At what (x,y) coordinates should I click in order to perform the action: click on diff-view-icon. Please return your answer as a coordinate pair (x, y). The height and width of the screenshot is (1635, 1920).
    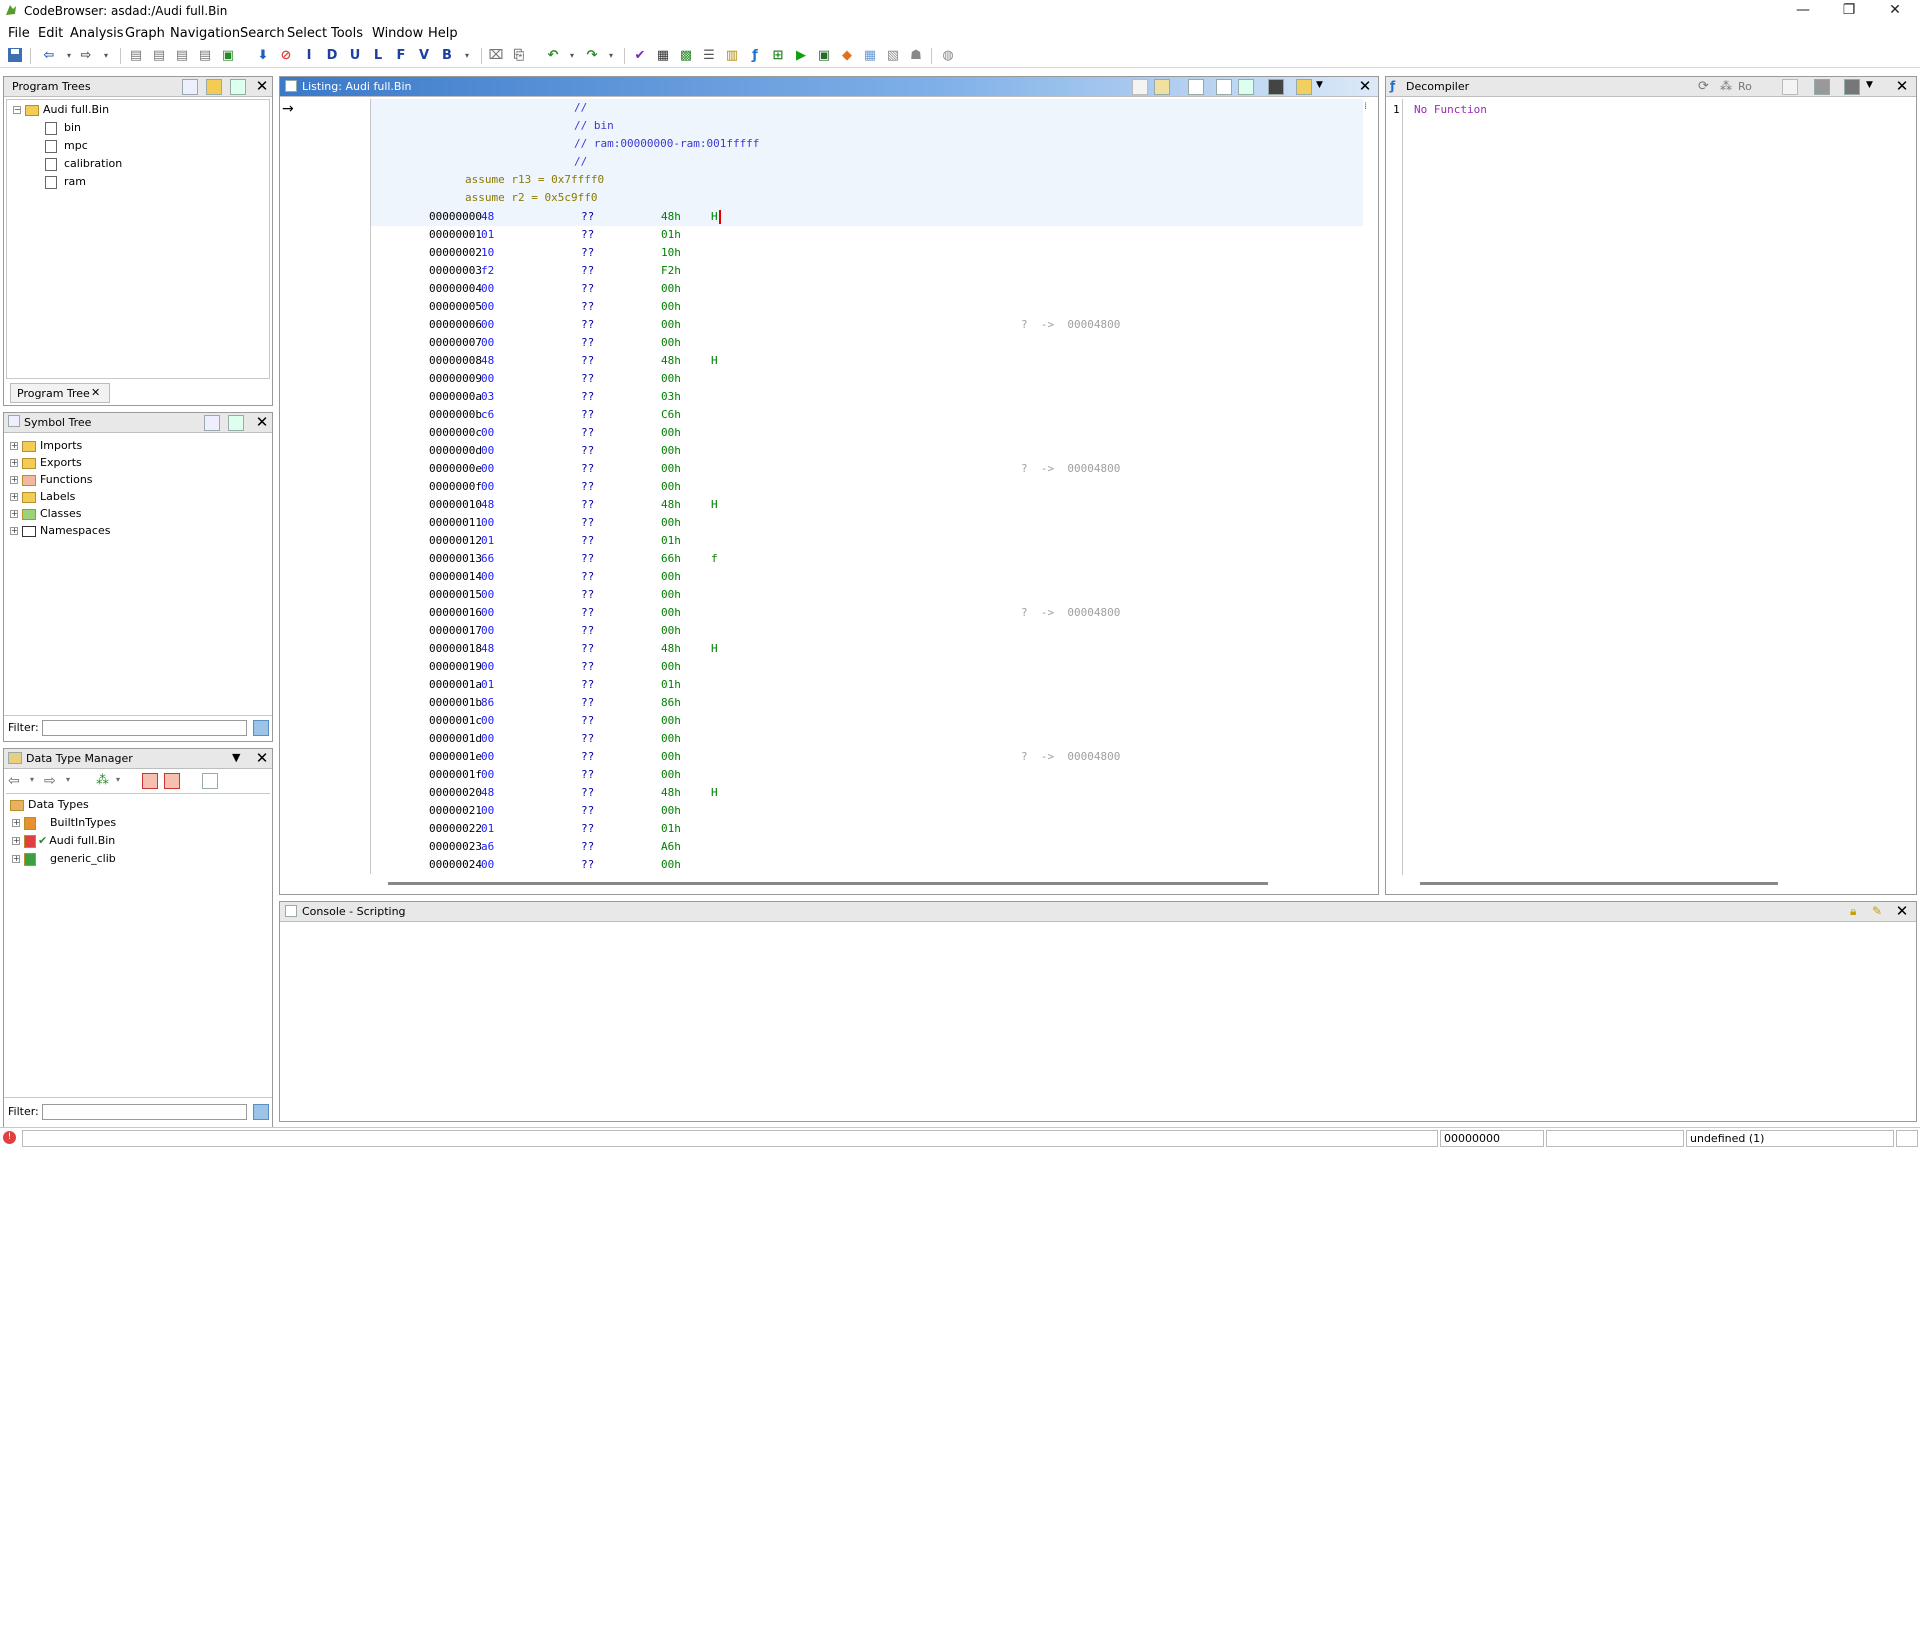
    Looking at the image, I should click on (1246, 87).